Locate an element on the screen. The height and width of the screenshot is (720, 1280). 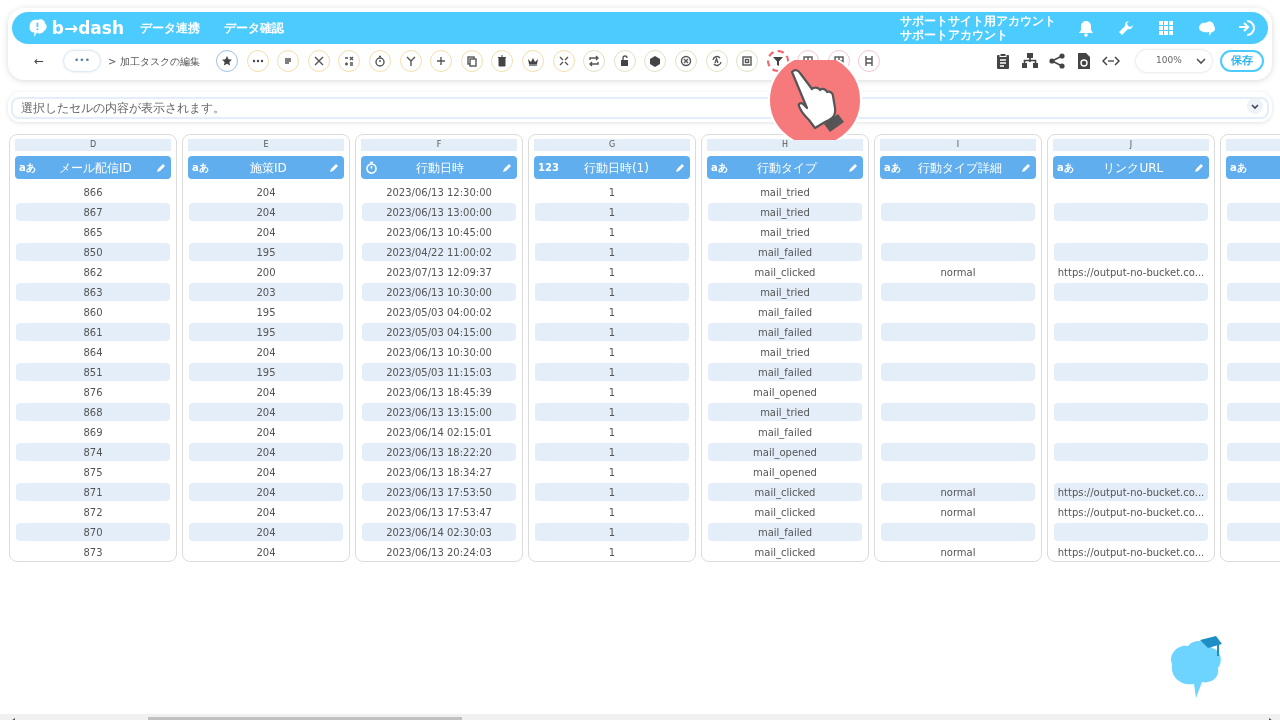
table-cell: 865 is located at coordinates (93, 232).